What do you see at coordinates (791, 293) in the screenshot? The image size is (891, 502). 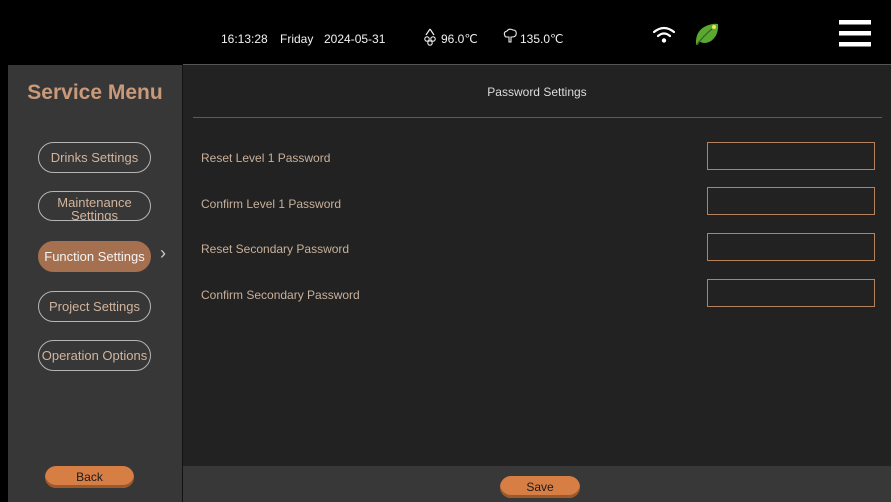 I see `confirm-secondary-password-field` at bounding box center [791, 293].